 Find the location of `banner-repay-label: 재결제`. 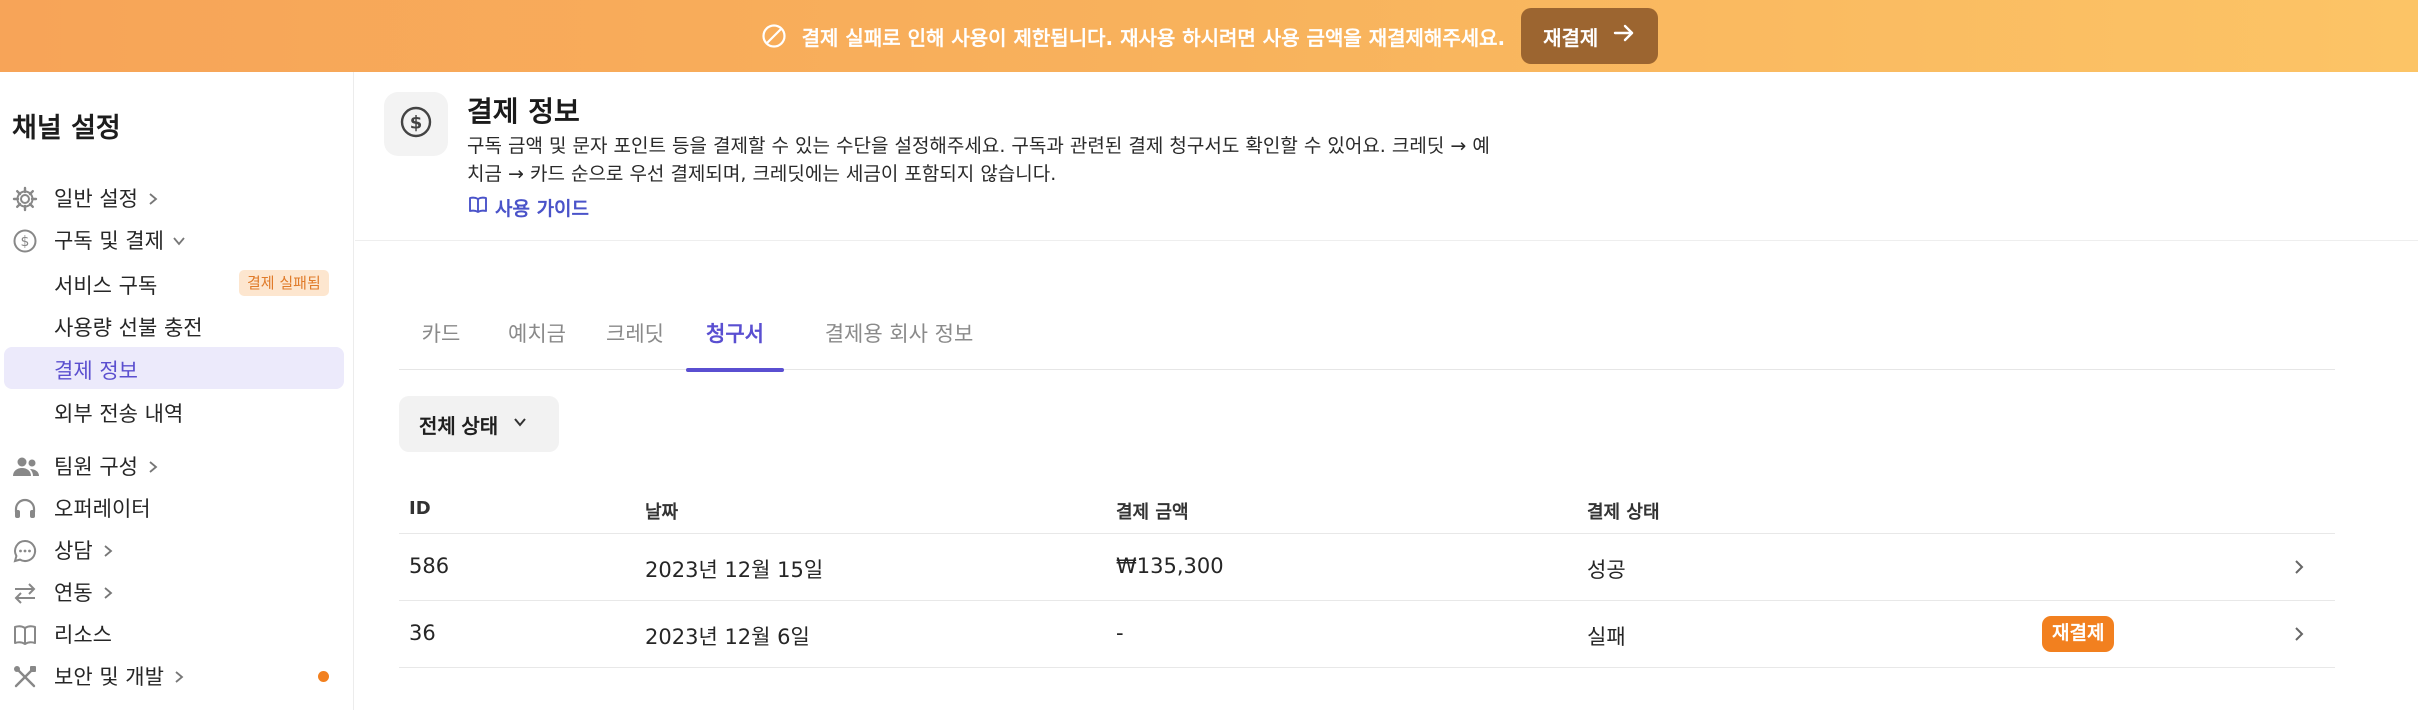

banner-repay-label: 재결제 is located at coordinates (1571, 38).